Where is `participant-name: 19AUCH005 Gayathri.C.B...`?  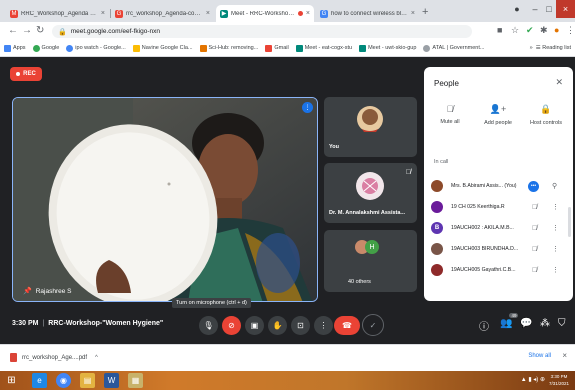
participant-name: 19AUCH005 Gayathri.C.B... is located at coordinates (483, 270).